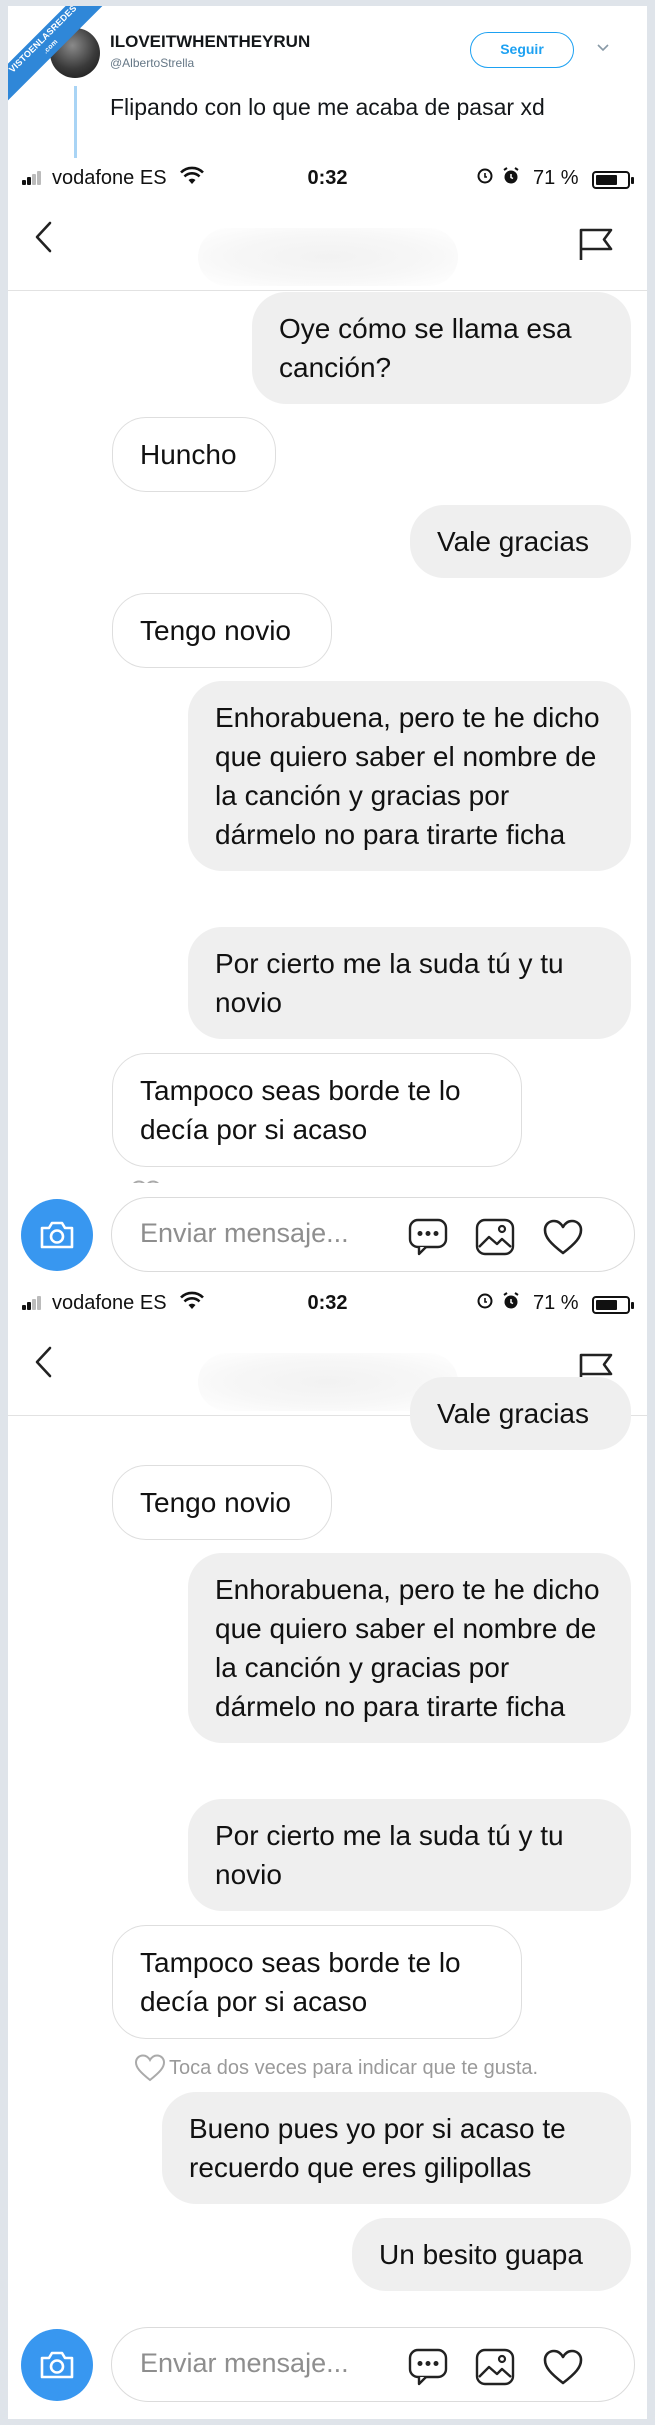  Describe the element at coordinates (328, 257) in the screenshot. I see `blurred-contact-name` at that location.